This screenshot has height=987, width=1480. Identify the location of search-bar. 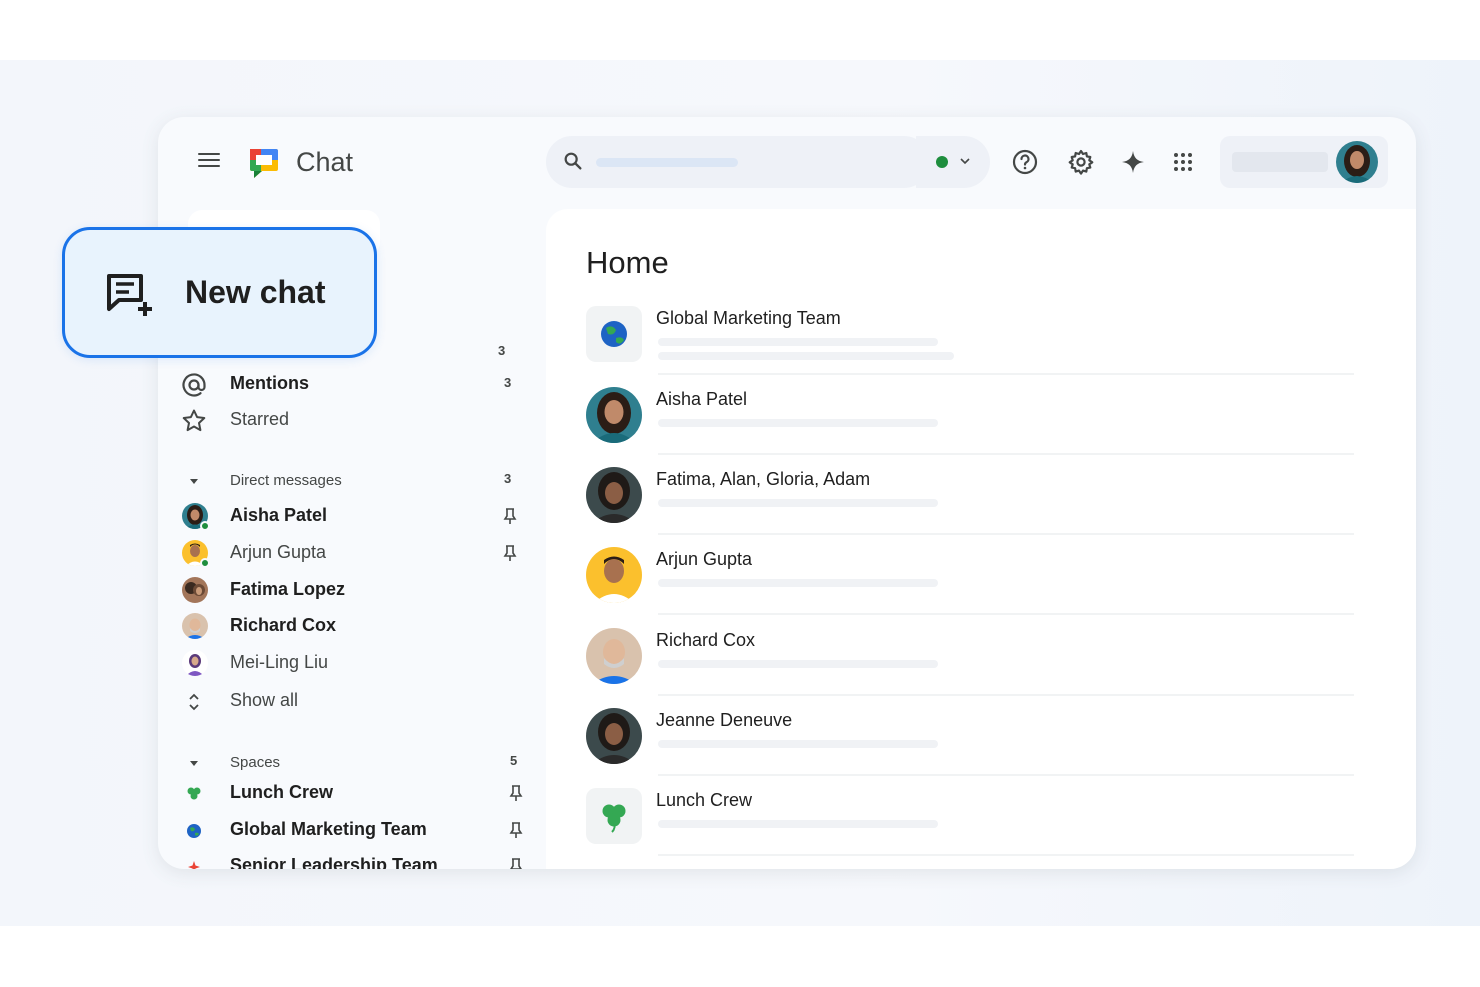
(738, 162).